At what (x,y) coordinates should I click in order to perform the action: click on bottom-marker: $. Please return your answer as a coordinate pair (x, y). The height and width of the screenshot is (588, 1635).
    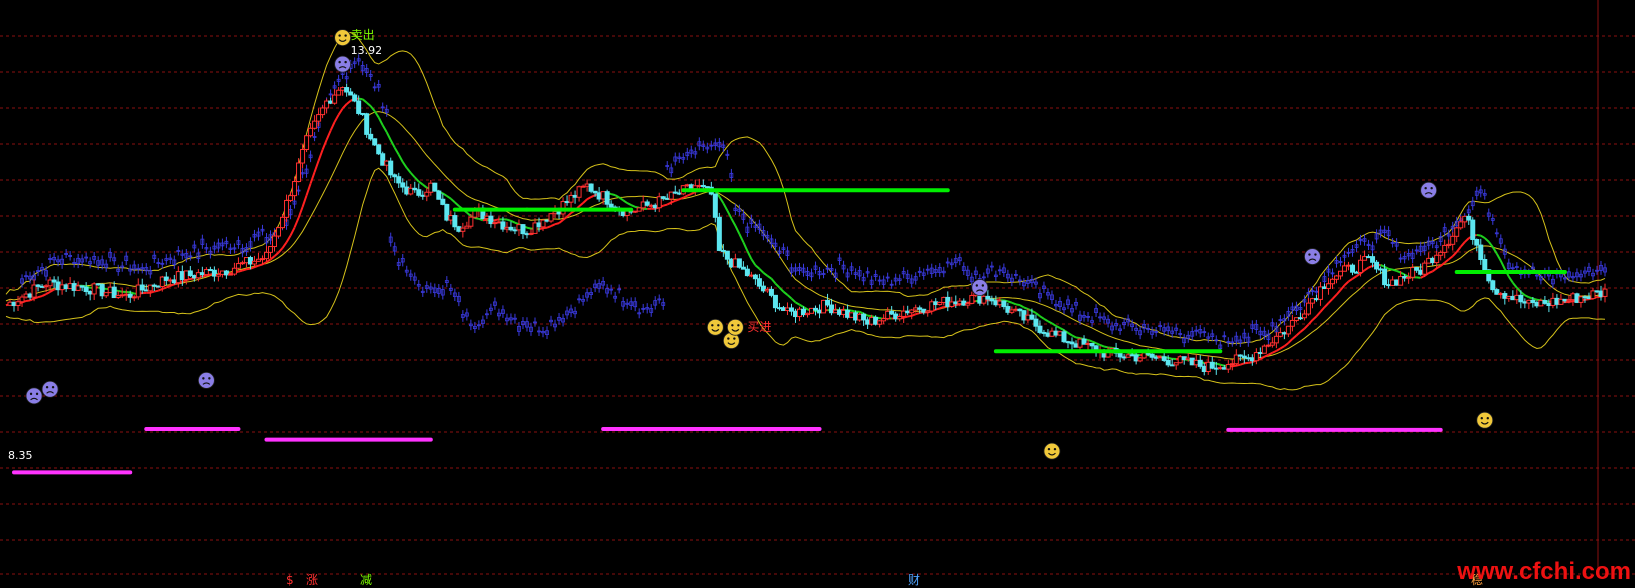
    Looking at the image, I should click on (290, 580).